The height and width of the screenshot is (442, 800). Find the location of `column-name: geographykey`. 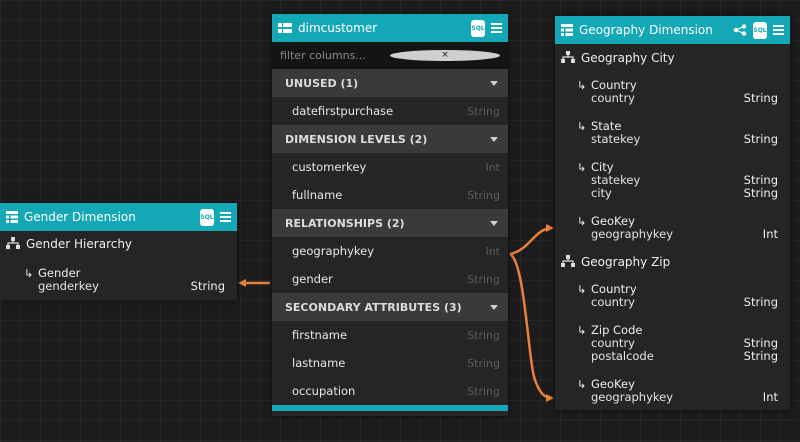

column-name: geographykey is located at coordinates (333, 251).